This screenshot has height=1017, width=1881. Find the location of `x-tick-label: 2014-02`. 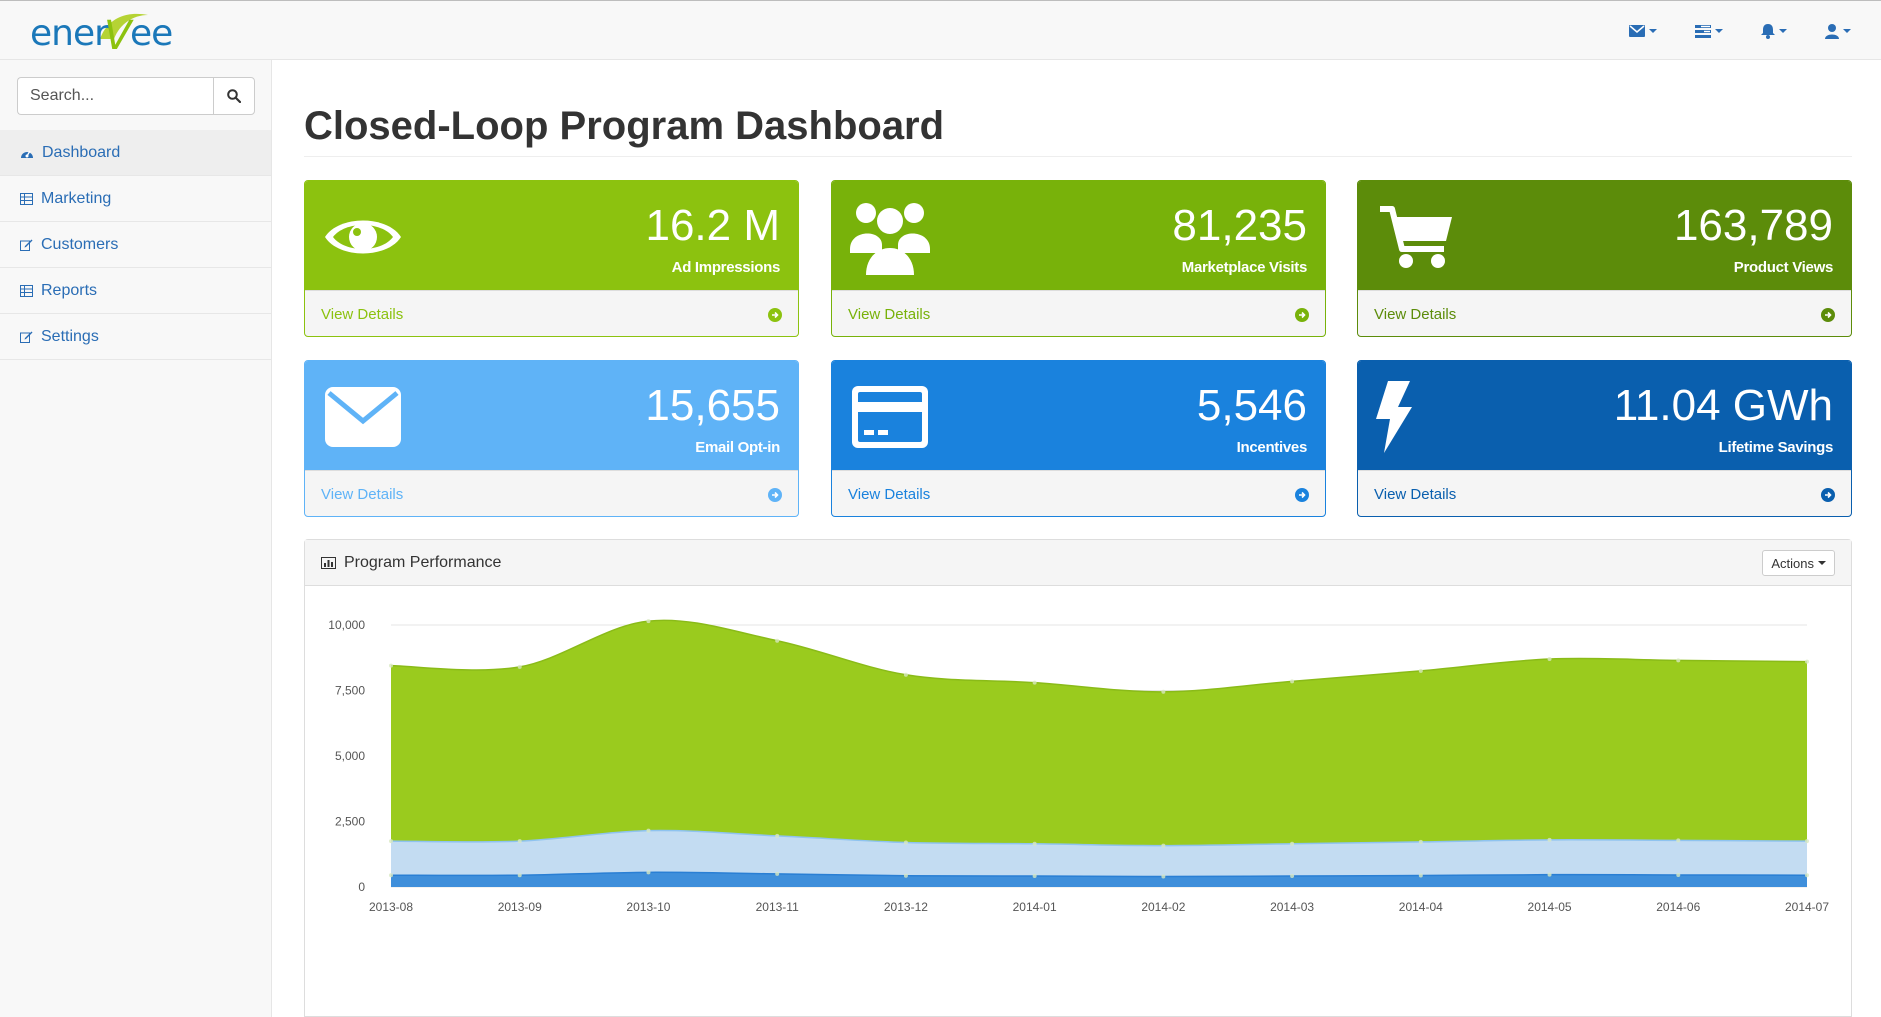

x-tick-label: 2014-02 is located at coordinates (1163, 907).